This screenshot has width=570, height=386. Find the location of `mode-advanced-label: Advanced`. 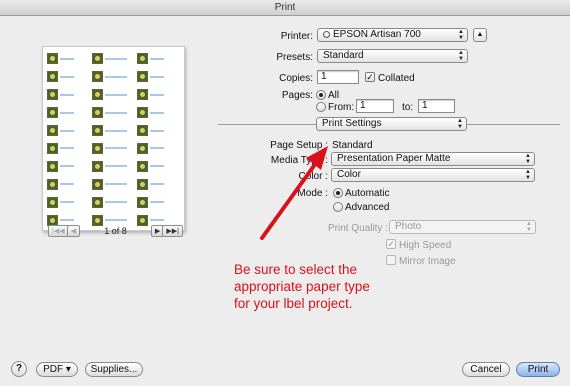

mode-advanced-label: Advanced is located at coordinates (367, 207).